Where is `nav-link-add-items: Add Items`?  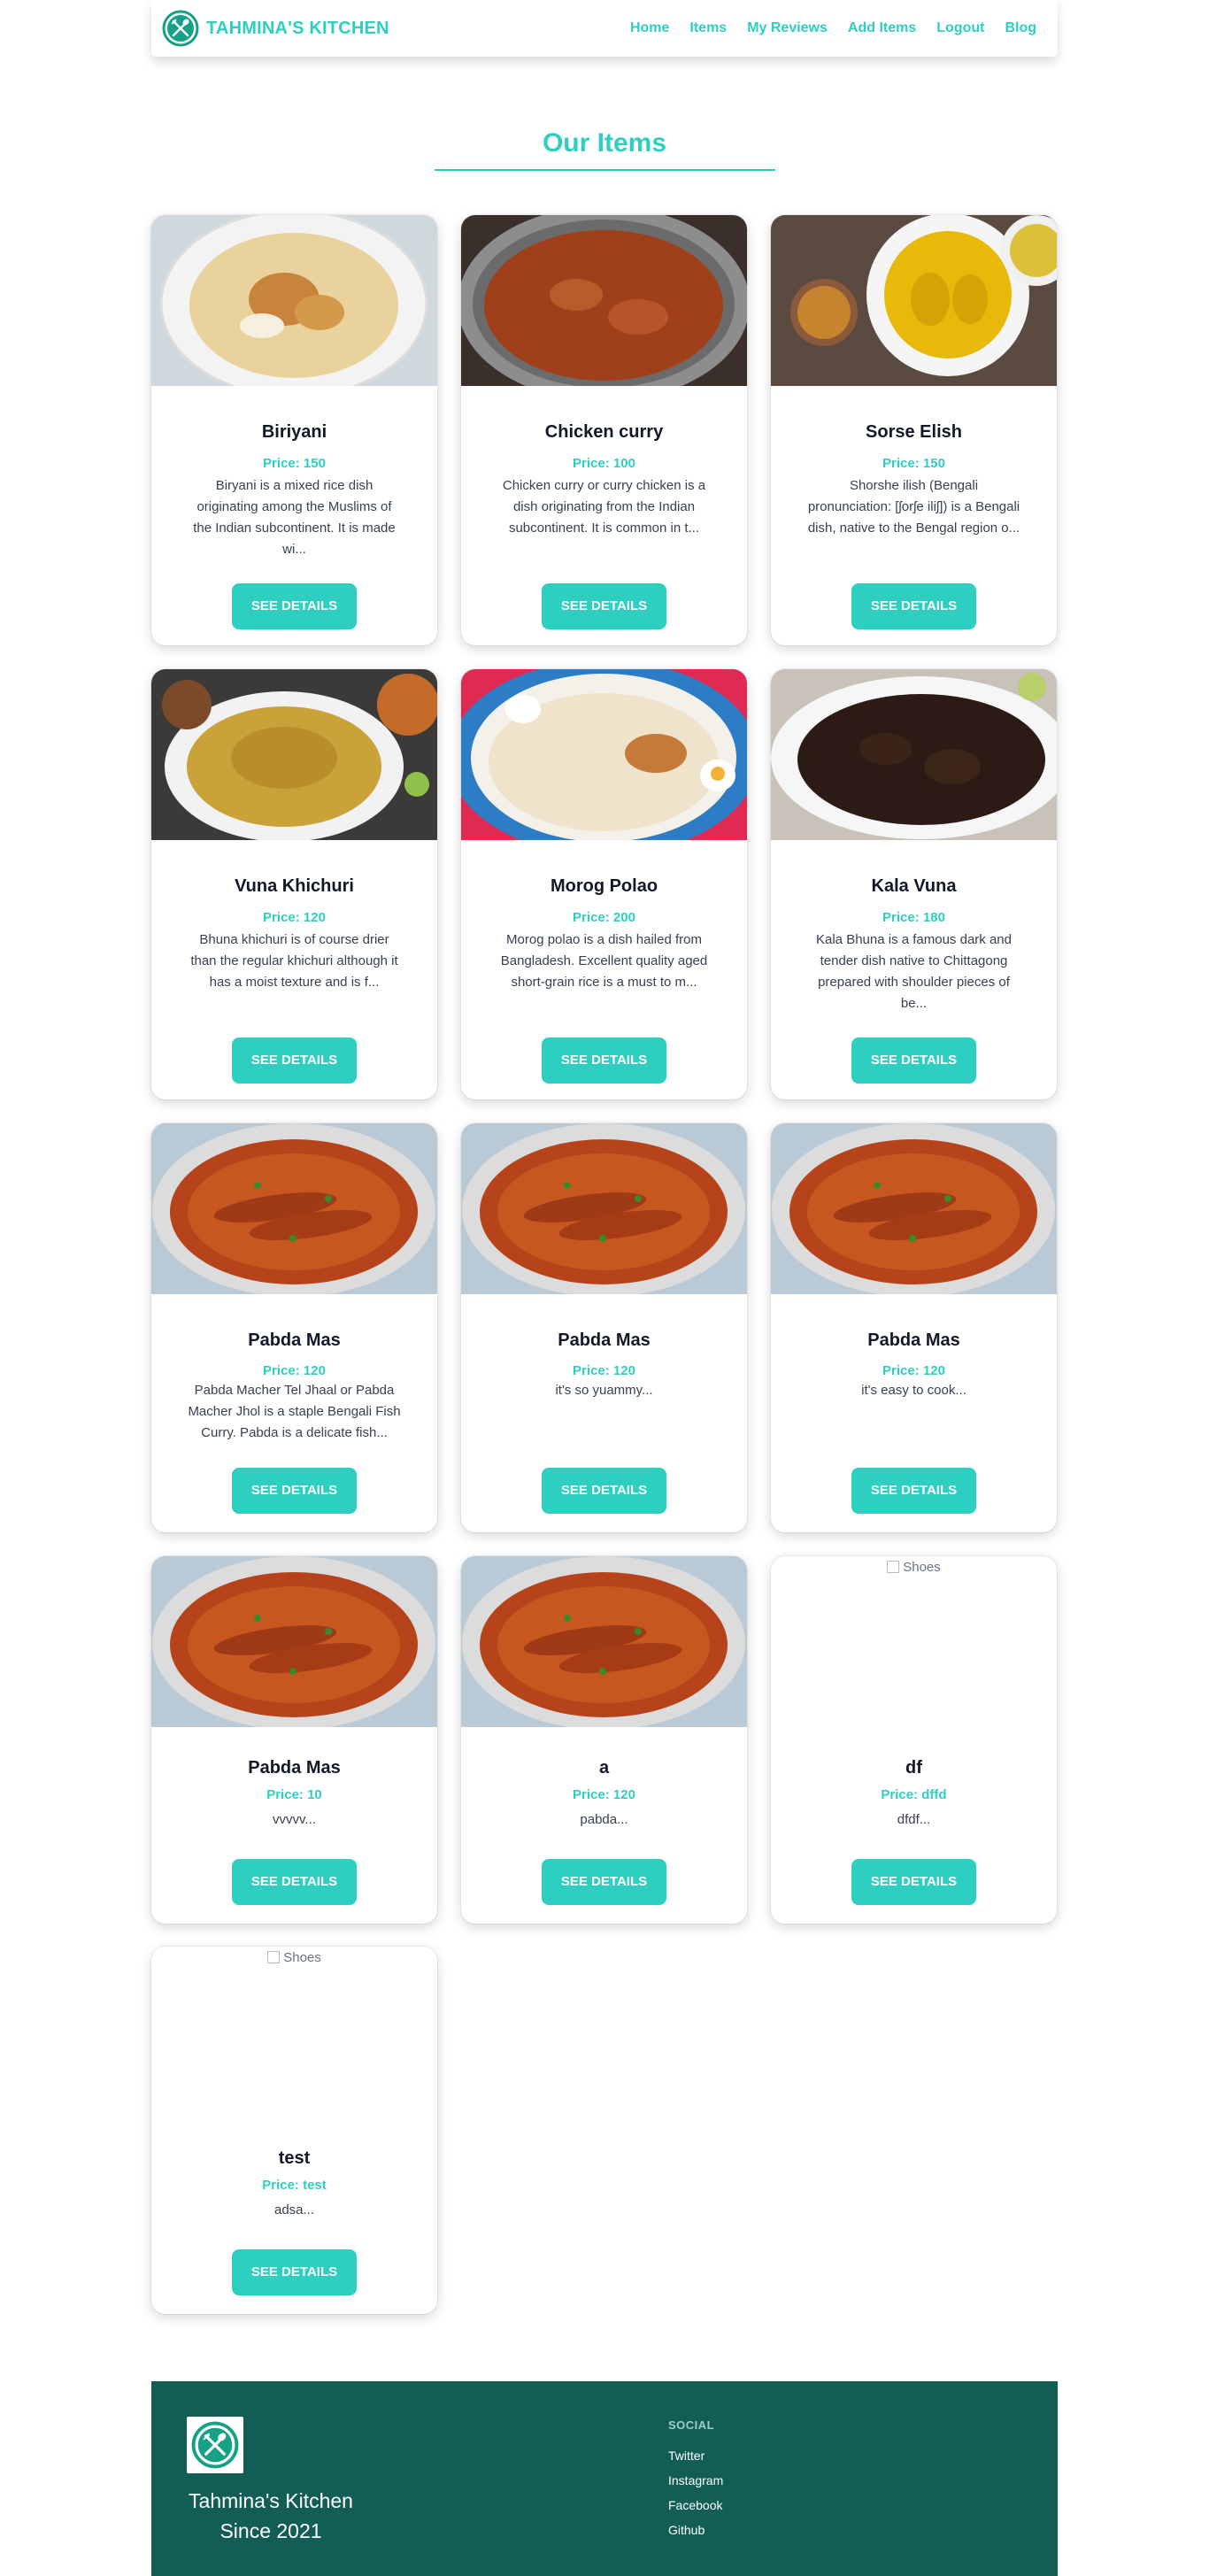
nav-link-add-items: Add Items is located at coordinates (882, 28).